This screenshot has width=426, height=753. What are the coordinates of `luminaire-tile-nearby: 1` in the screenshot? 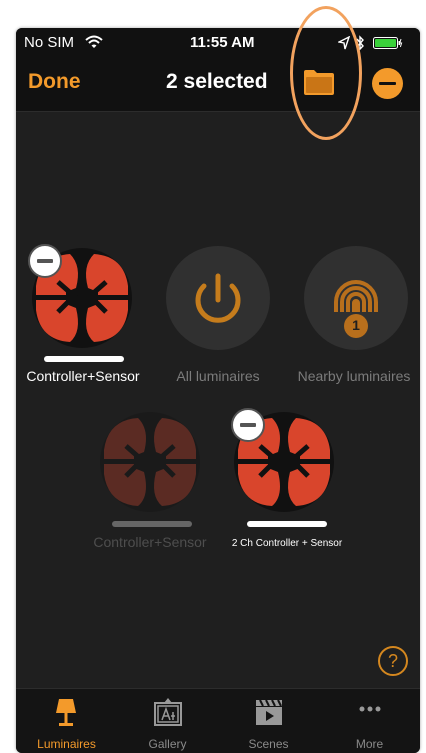 It's located at (356, 298).